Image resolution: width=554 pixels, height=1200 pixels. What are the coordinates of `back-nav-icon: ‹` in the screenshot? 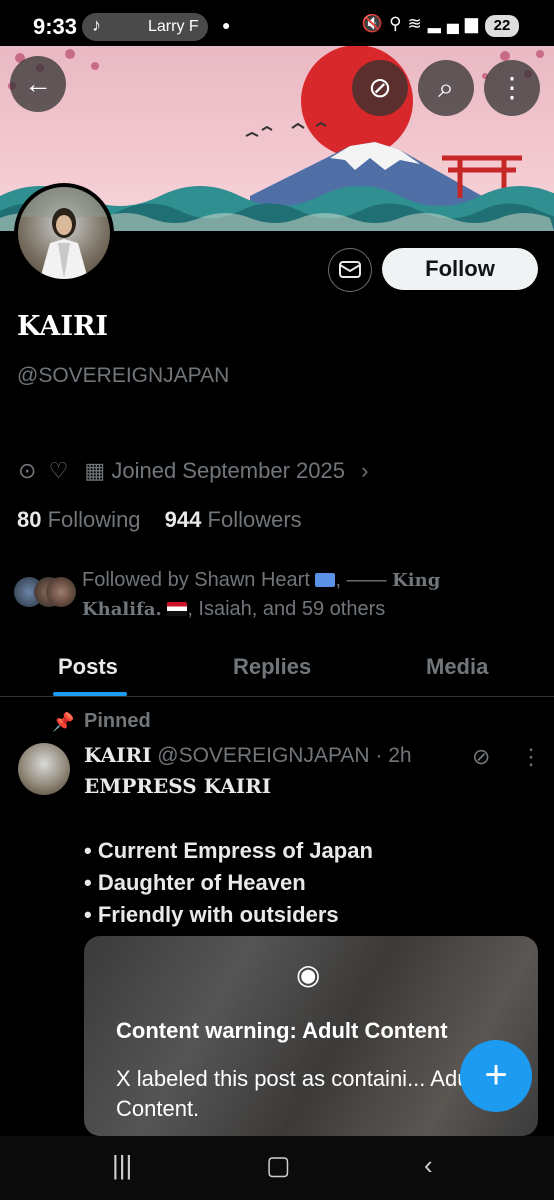 It's located at (428, 1165).